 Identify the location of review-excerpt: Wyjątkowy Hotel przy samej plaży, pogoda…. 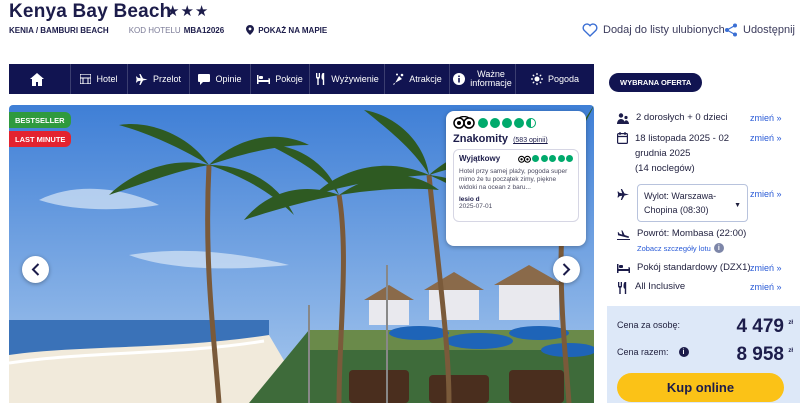
(516, 185).